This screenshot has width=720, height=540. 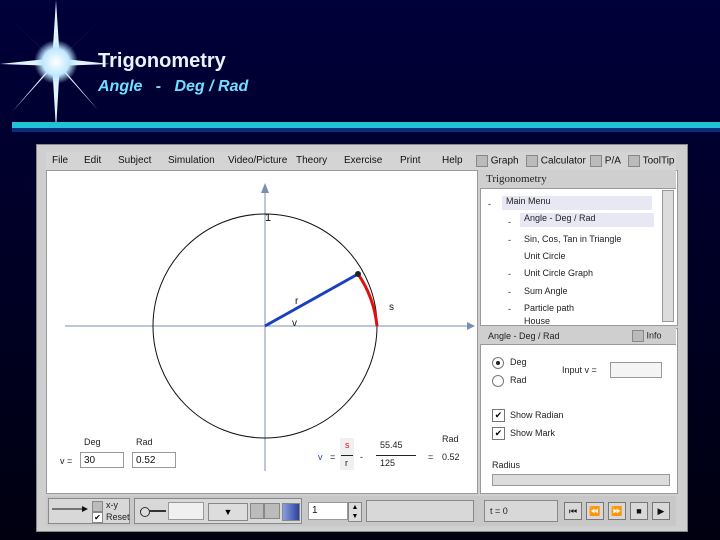 What do you see at coordinates (55, 65) in the screenshot?
I see `star-burst-decoration` at bounding box center [55, 65].